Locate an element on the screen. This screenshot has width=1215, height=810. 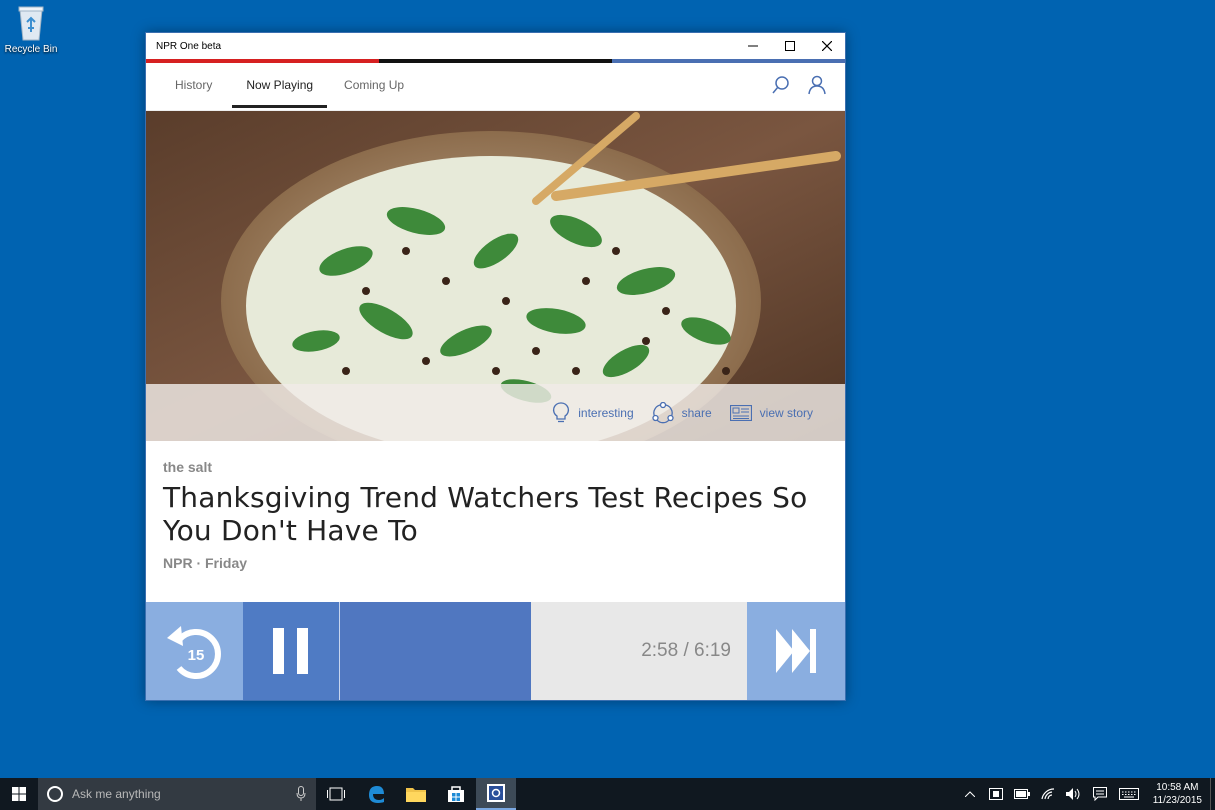
story-action-bar: interesting share view story is located at coordinates (495, 412).